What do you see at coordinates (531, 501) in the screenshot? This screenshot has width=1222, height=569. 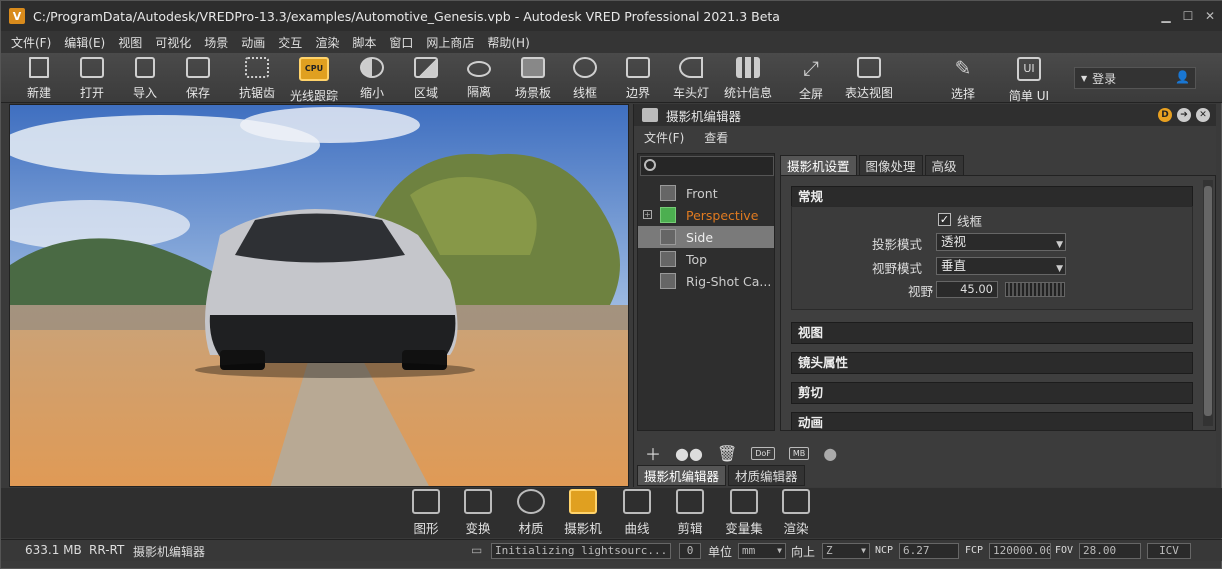 I see `material-balls-icon` at bounding box center [531, 501].